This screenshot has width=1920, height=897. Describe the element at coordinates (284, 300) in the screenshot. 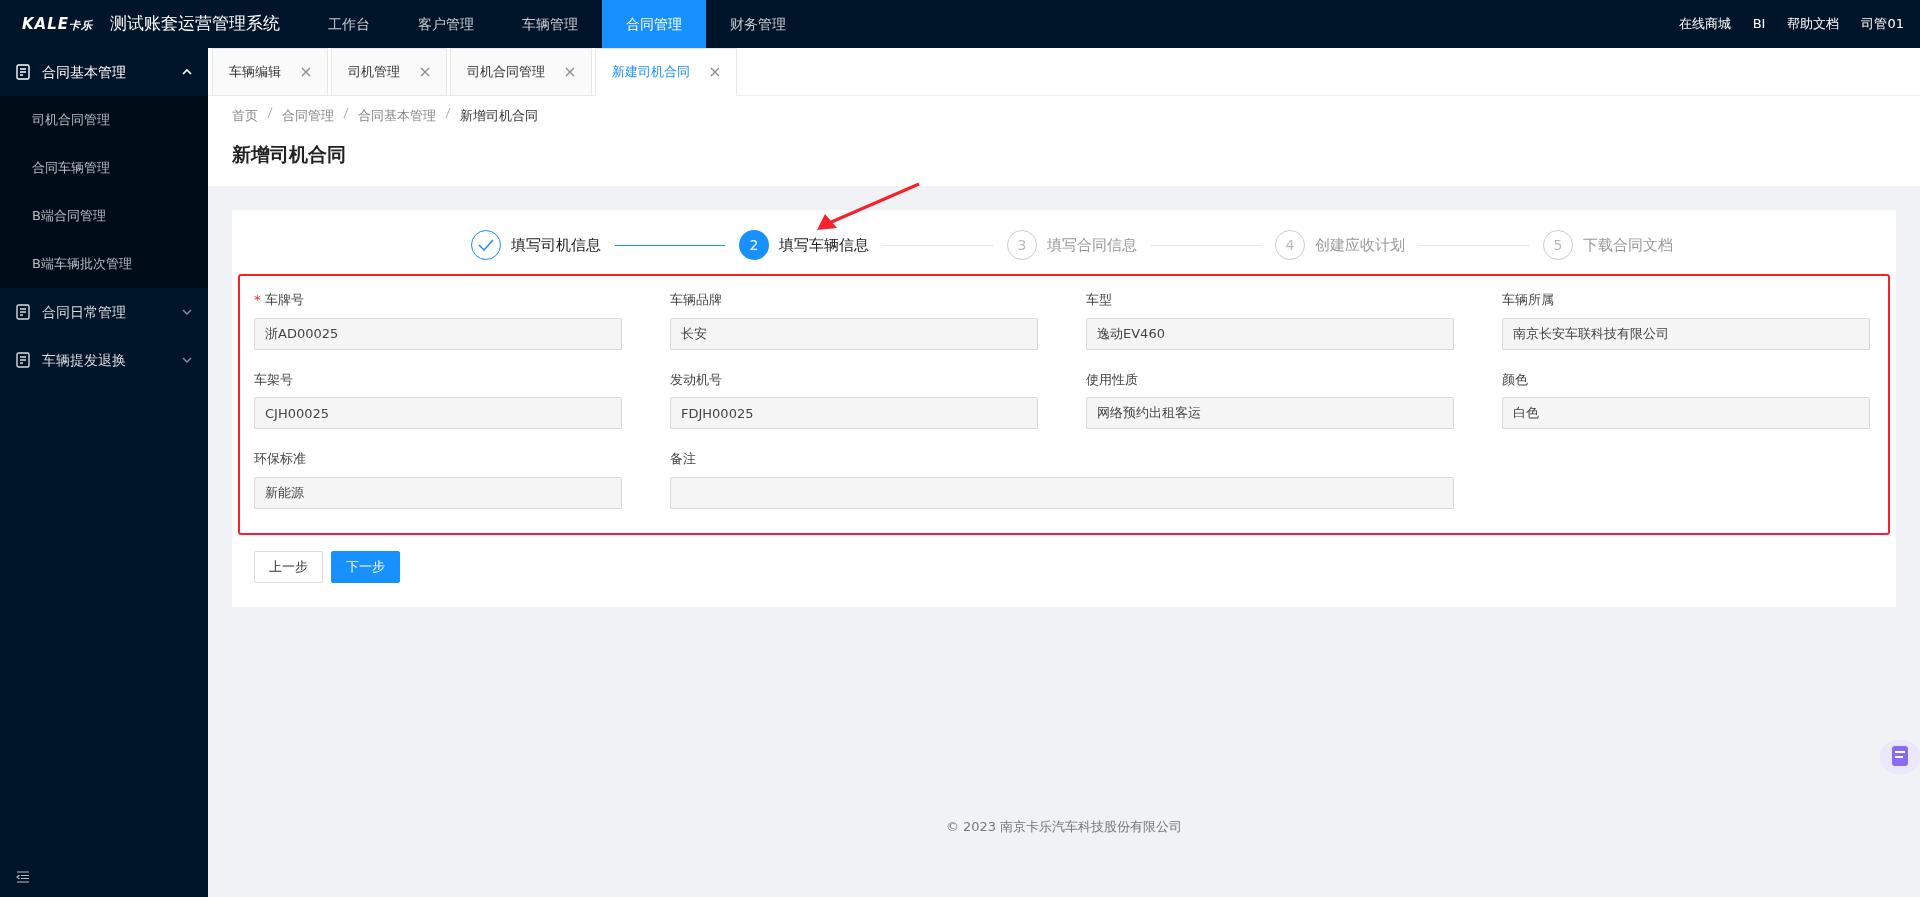

I see `field-label: 车牌号` at that location.